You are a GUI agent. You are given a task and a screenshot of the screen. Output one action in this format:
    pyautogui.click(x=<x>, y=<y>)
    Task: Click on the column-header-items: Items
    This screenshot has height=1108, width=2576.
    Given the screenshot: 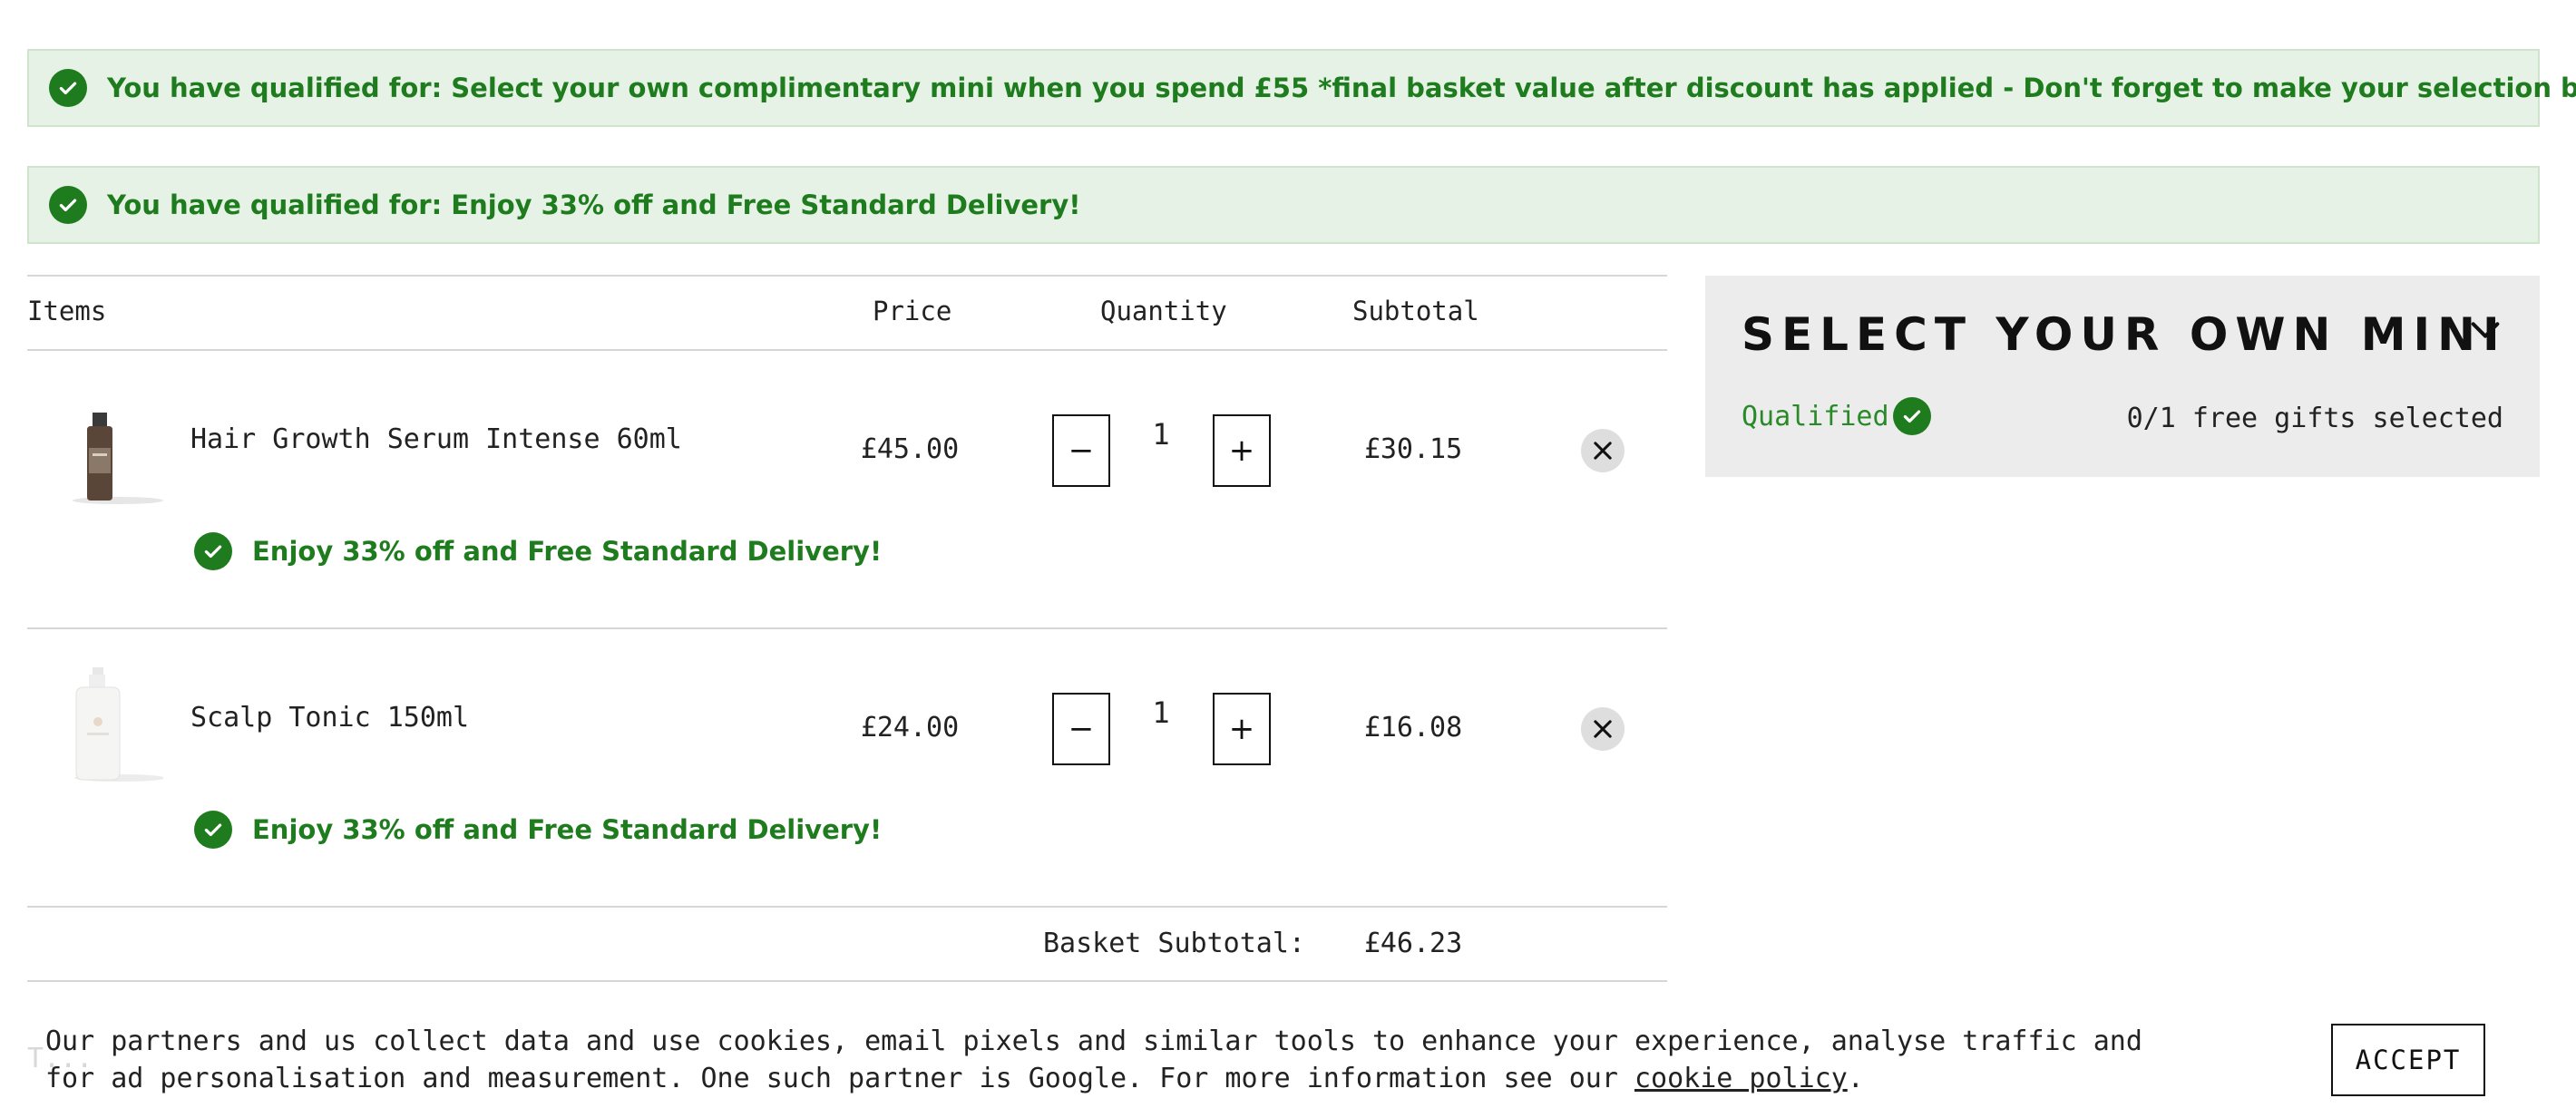 What is the action you would take?
    pyautogui.click(x=67, y=311)
    